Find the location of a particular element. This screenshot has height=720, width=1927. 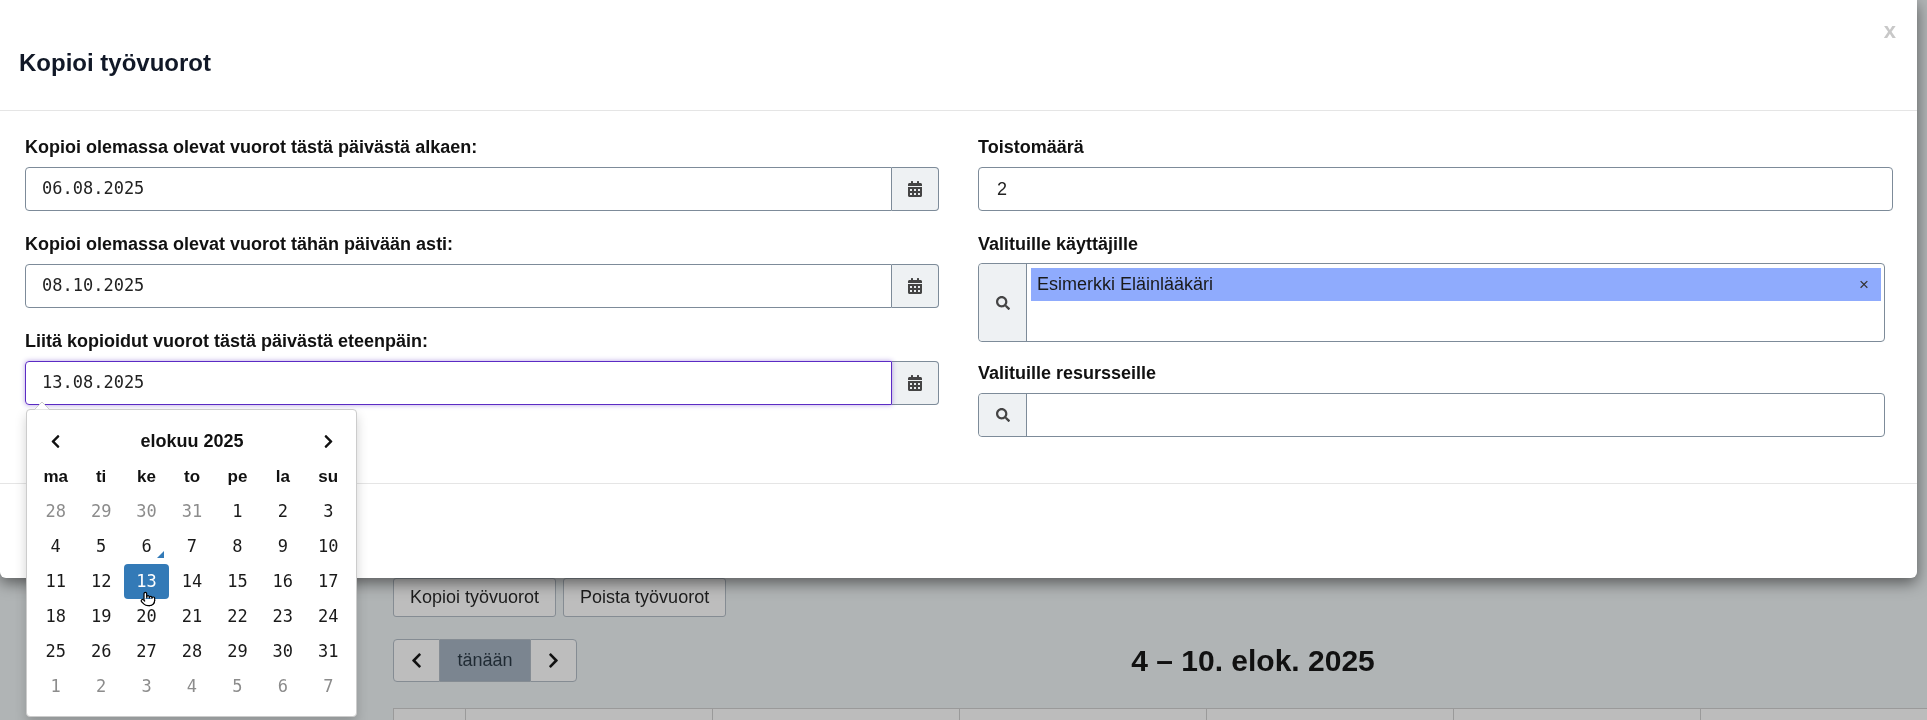

day-cell: 16 is located at coordinates (283, 581).